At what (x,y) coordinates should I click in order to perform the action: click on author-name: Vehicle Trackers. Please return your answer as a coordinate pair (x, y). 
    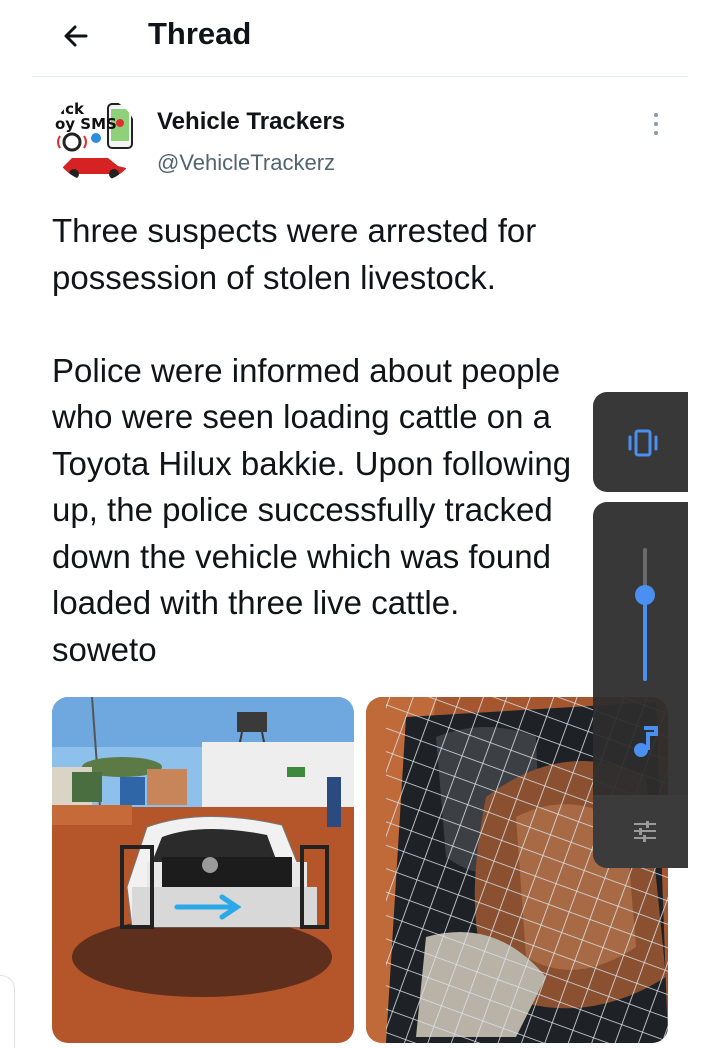
    Looking at the image, I should click on (251, 122).